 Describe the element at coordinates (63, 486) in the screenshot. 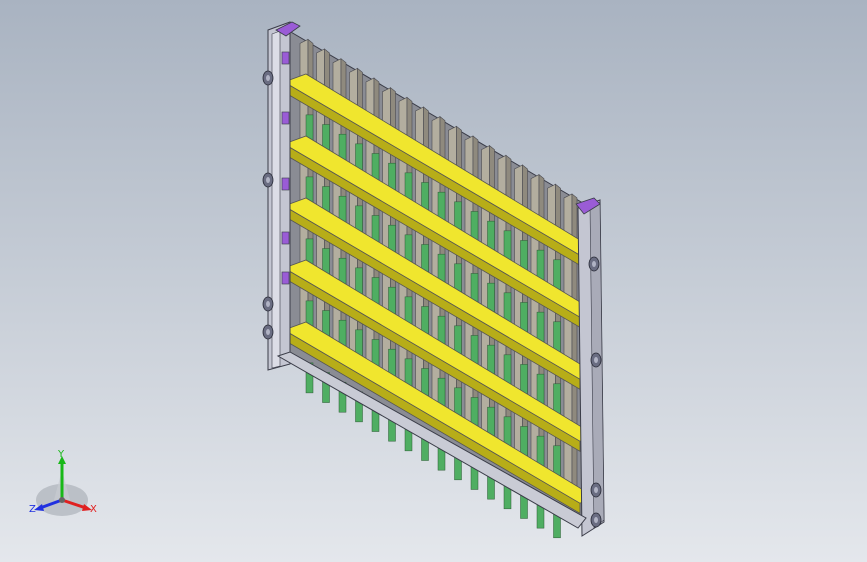

I see `triad-graphic` at that location.